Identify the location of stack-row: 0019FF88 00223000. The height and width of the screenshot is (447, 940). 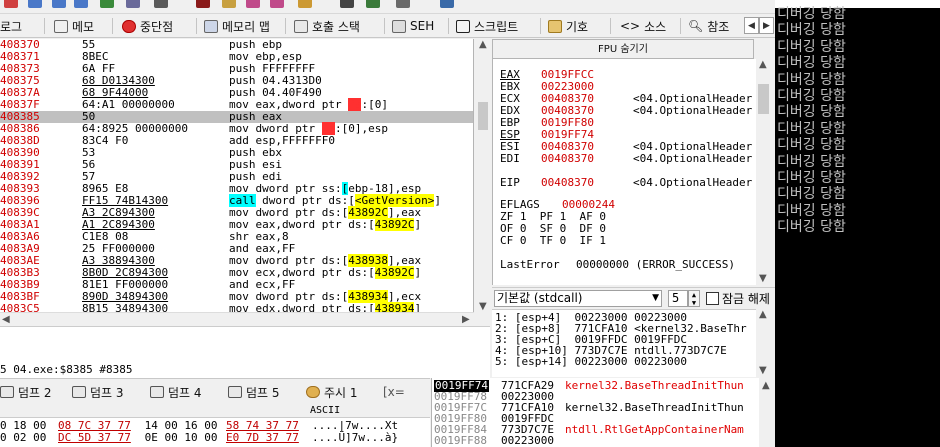
(603, 441).